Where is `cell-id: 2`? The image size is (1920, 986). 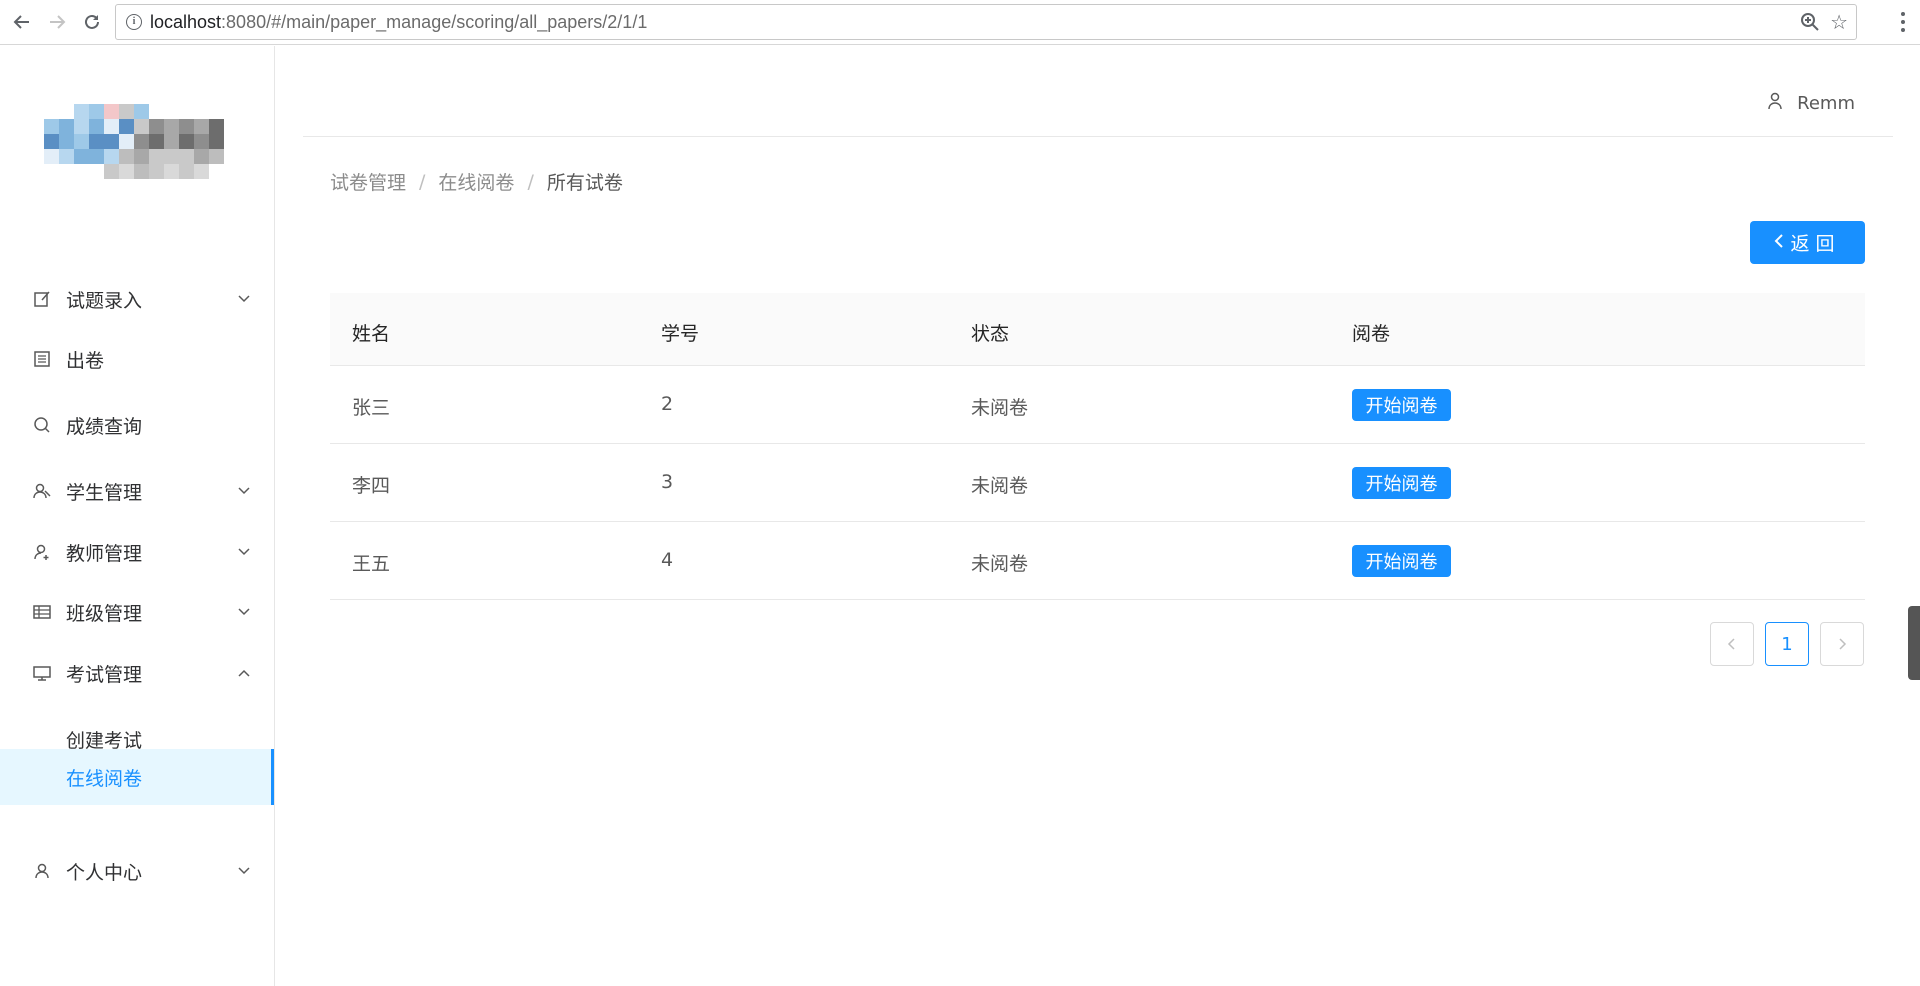
cell-id: 2 is located at coordinates (667, 404).